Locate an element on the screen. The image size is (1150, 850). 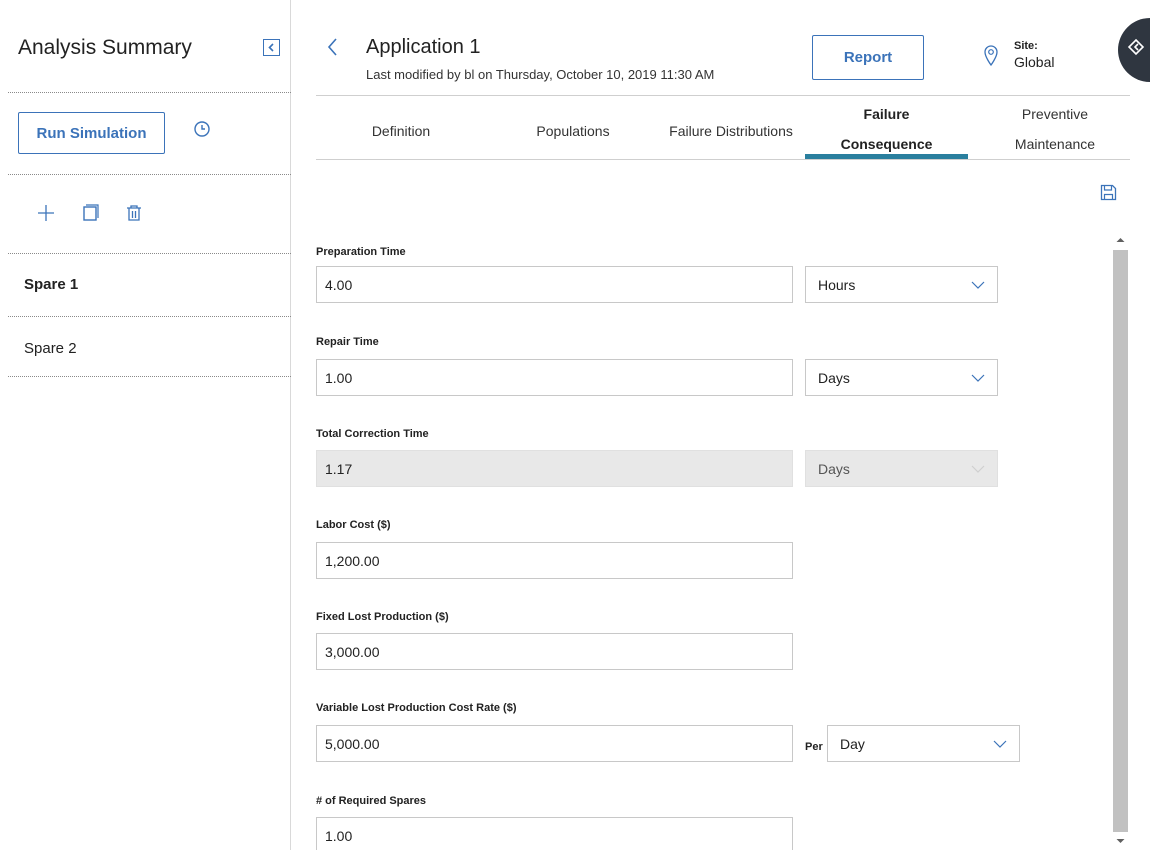
spare-list-item: Spare 2 is located at coordinates (50, 348).